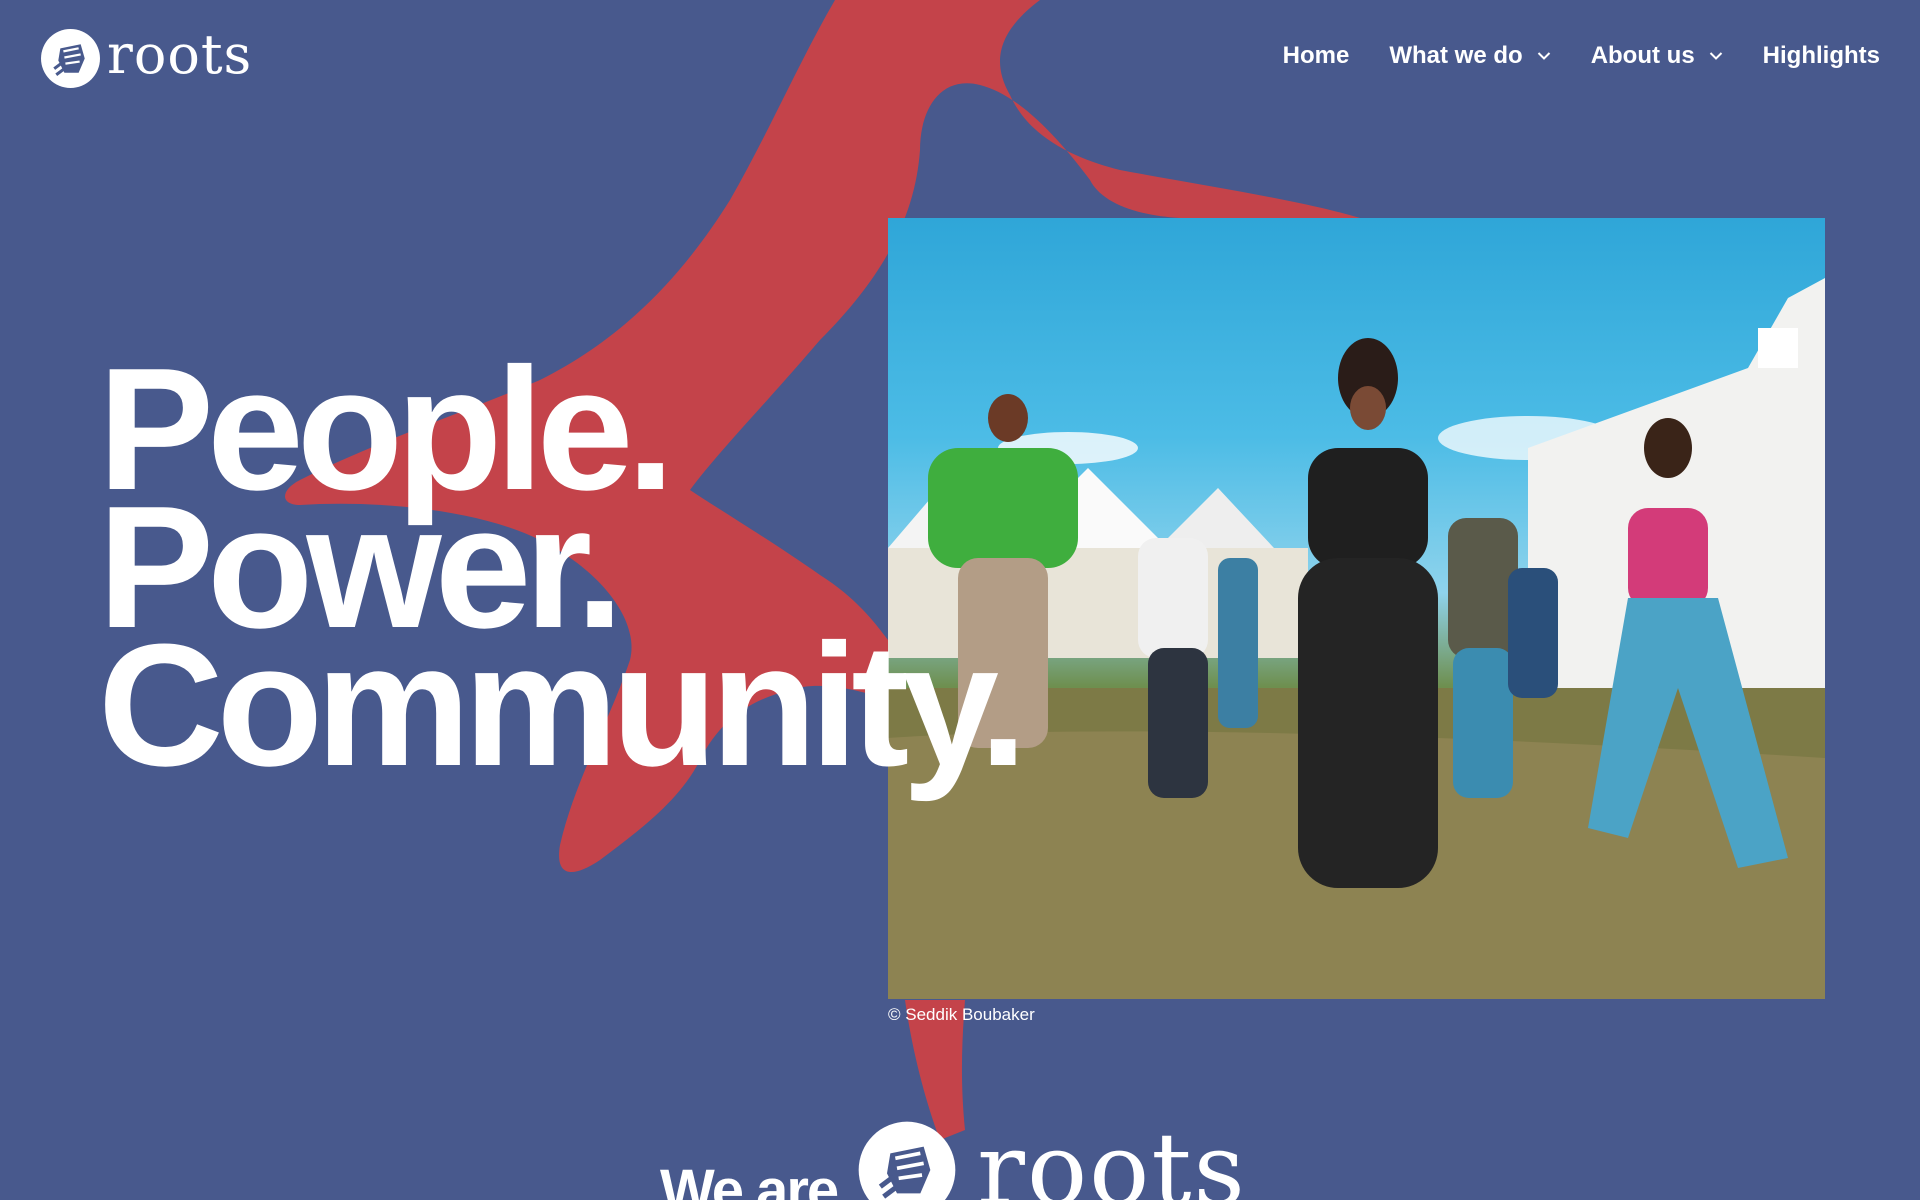 This screenshot has height=1200, width=1920. What do you see at coordinates (1456, 55) in the screenshot?
I see `nav-what-we-do-label: What we do` at bounding box center [1456, 55].